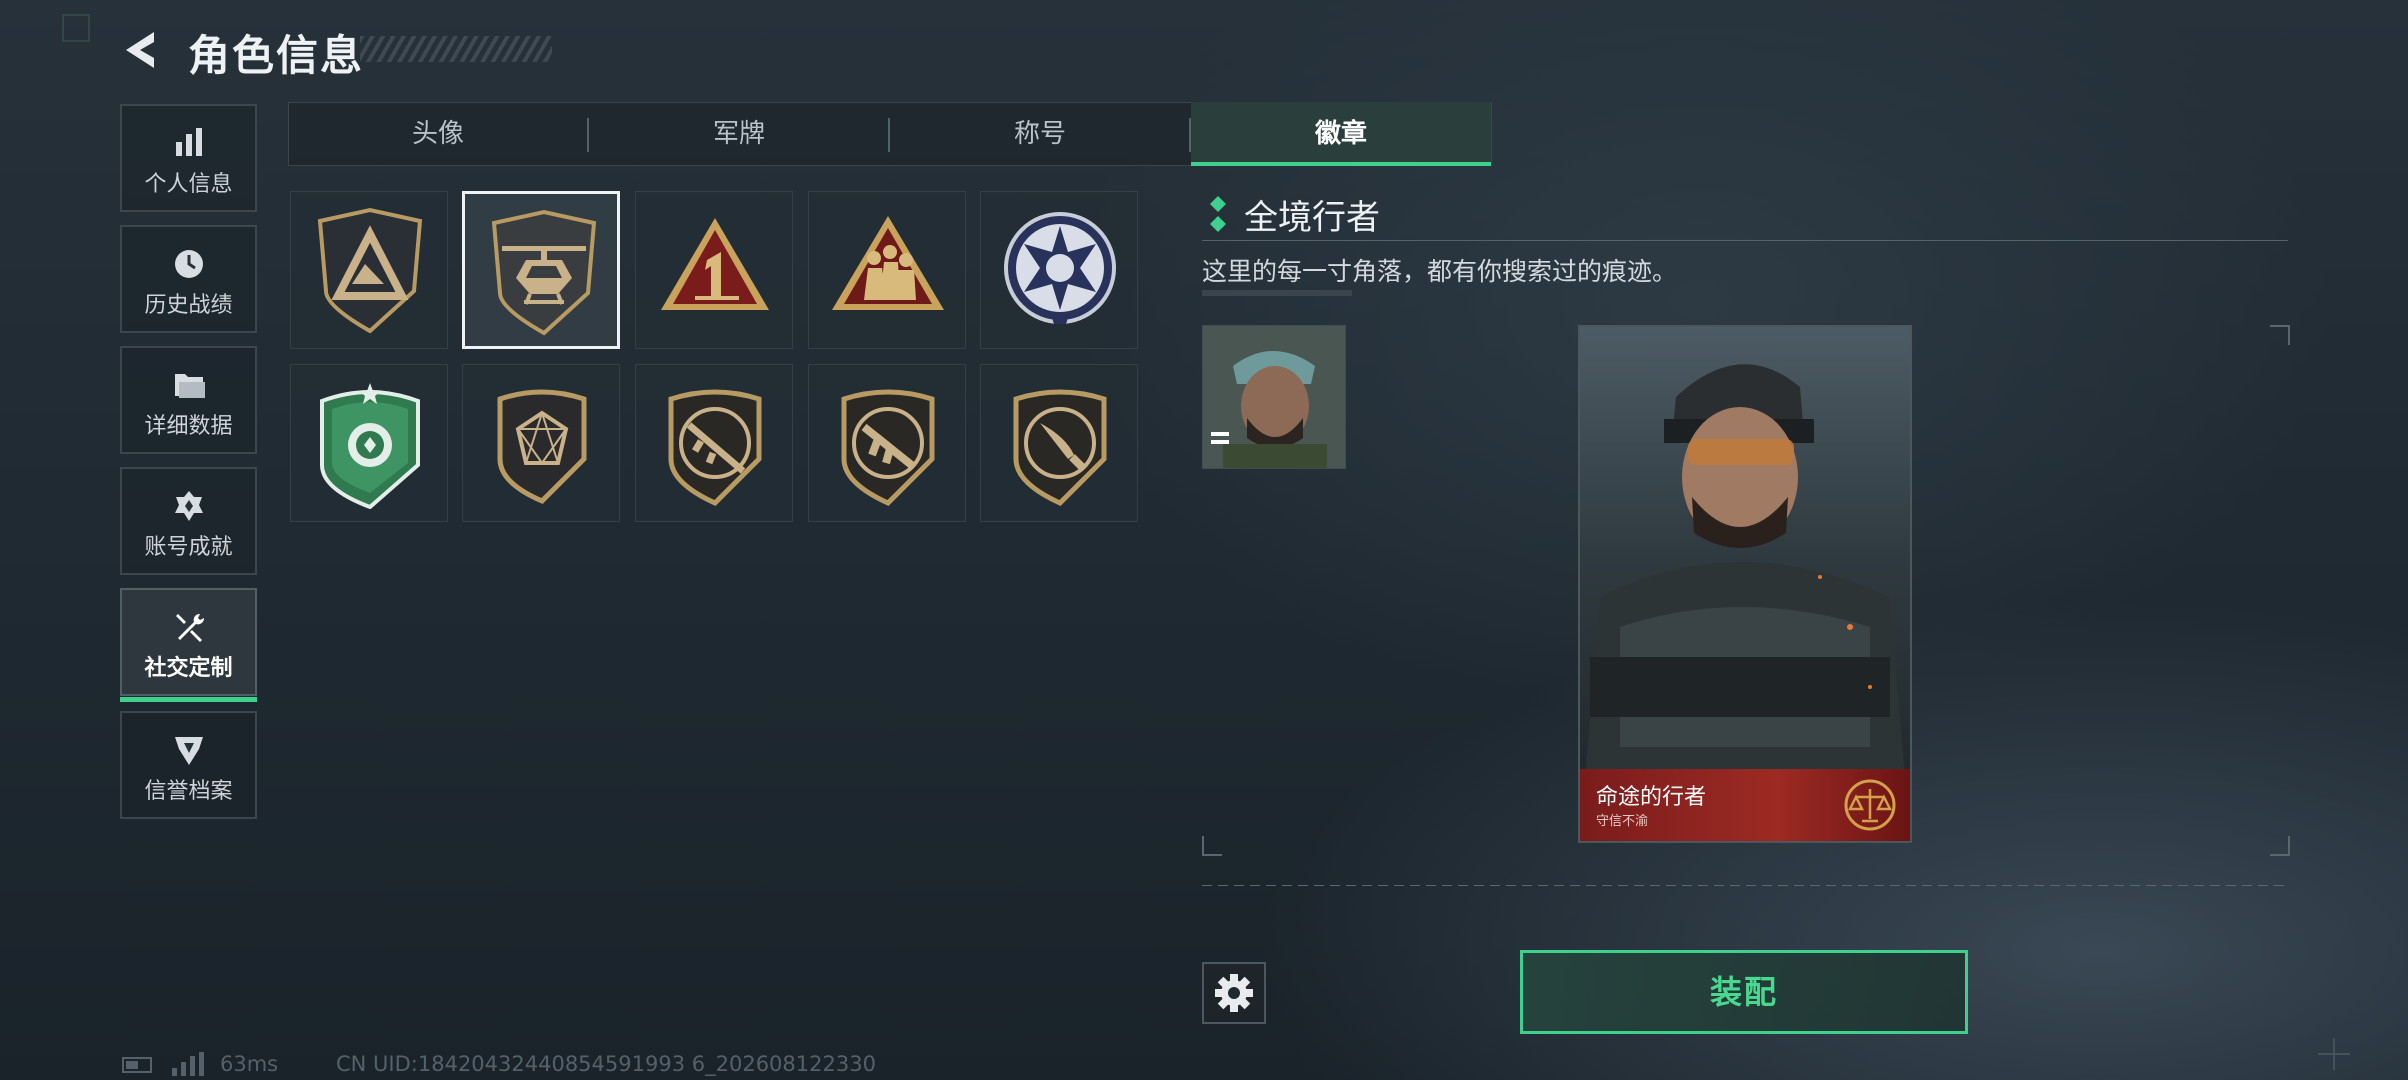 Image resolution: width=2408 pixels, height=1080 pixels. What do you see at coordinates (888, 447) in the screenshot?
I see `smg-badge-icon` at bounding box center [888, 447].